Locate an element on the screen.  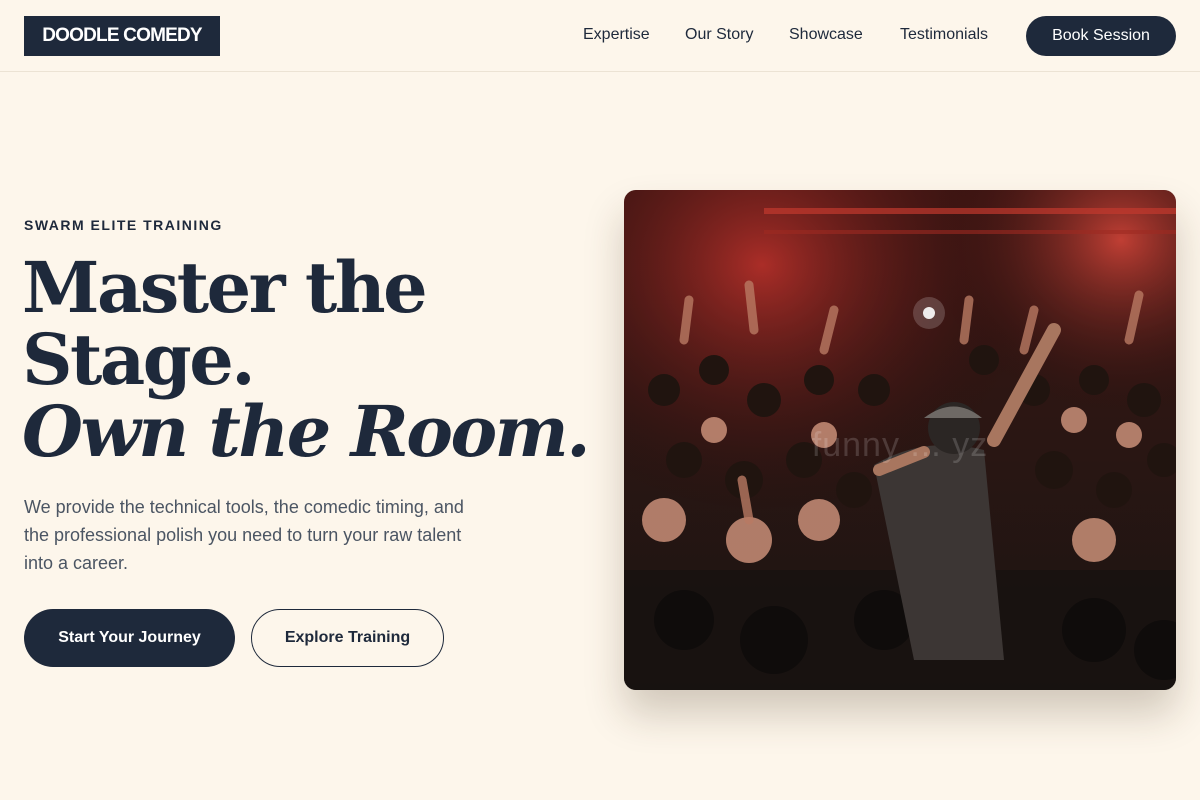
headline-line-3: Own the Room. is located at coordinates (306, 431).